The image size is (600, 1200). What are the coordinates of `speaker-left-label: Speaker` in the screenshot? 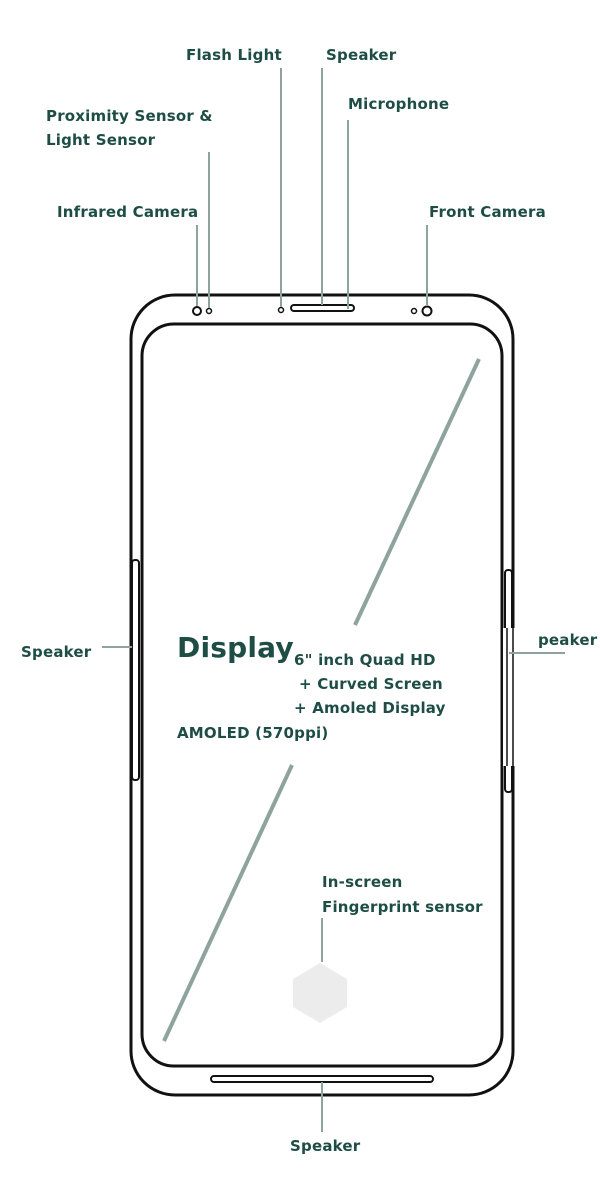 It's located at (56, 652).